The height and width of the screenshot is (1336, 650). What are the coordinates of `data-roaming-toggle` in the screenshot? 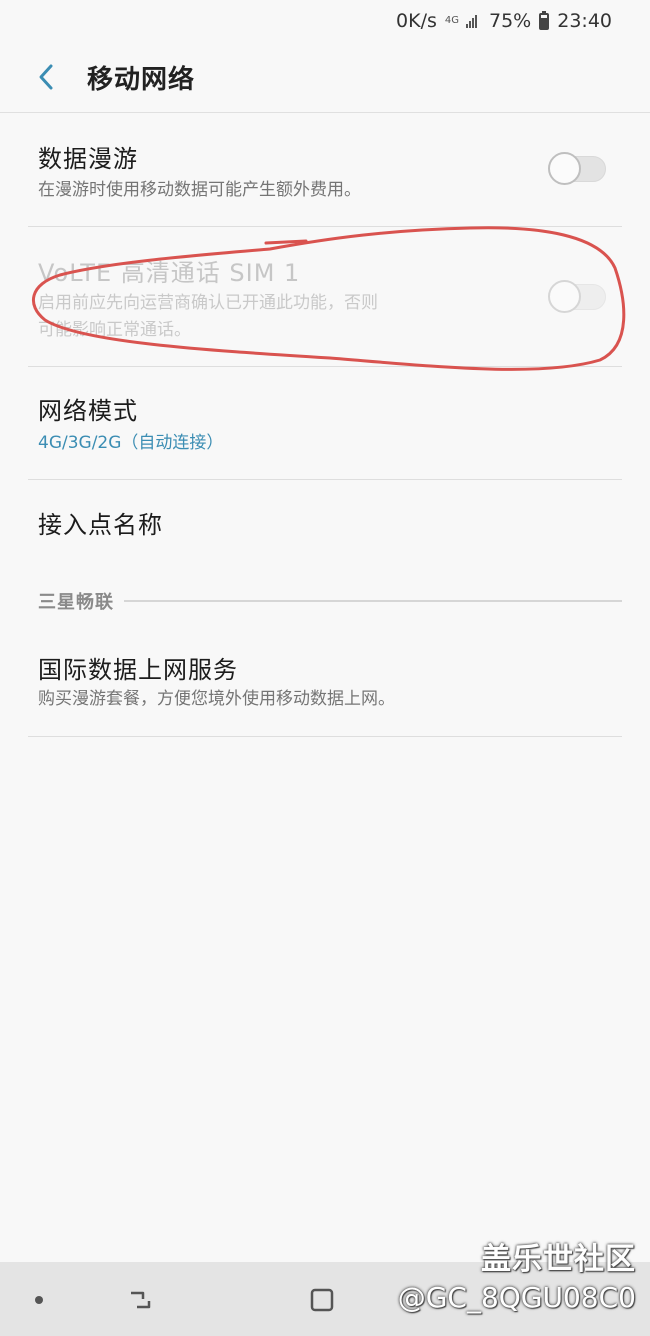 It's located at (577, 168).